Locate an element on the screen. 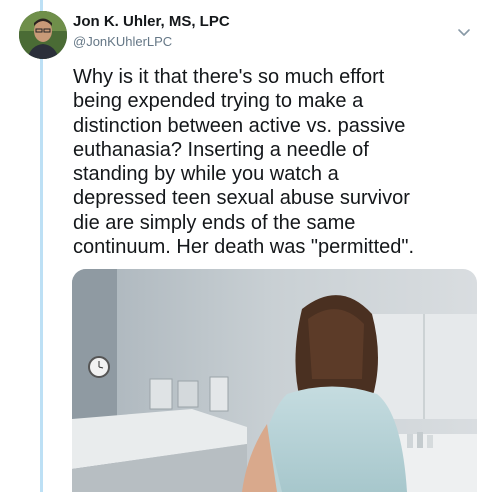  tweet-text-line: Why is it that there's so much effort is located at coordinates (229, 77).